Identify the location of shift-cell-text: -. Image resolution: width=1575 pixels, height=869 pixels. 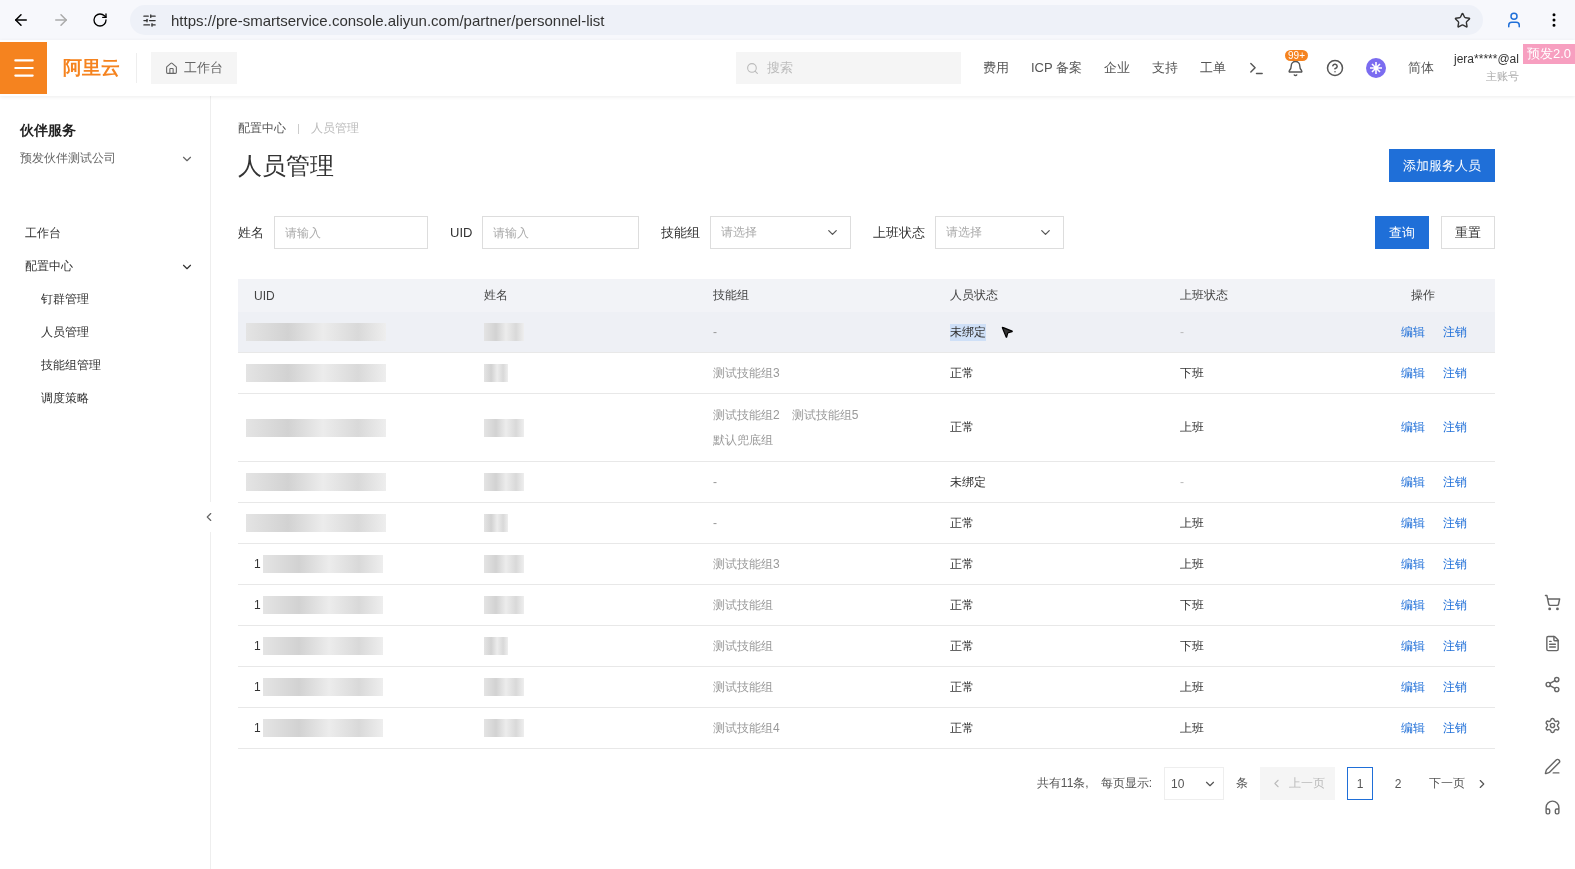
(1182, 482).